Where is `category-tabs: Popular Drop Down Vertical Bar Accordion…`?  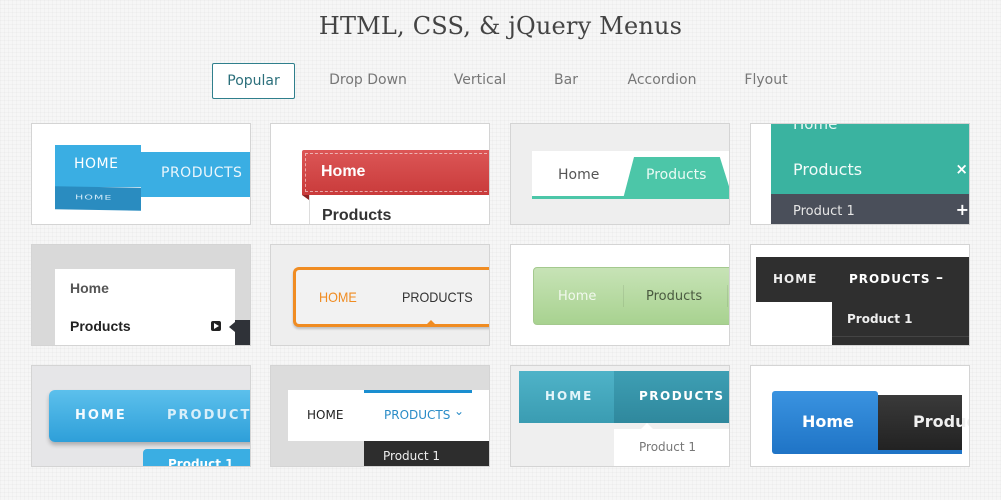
category-tabs: Popular Drop Down Vertical Bar Accordion… is located at coordinates (500, 81).